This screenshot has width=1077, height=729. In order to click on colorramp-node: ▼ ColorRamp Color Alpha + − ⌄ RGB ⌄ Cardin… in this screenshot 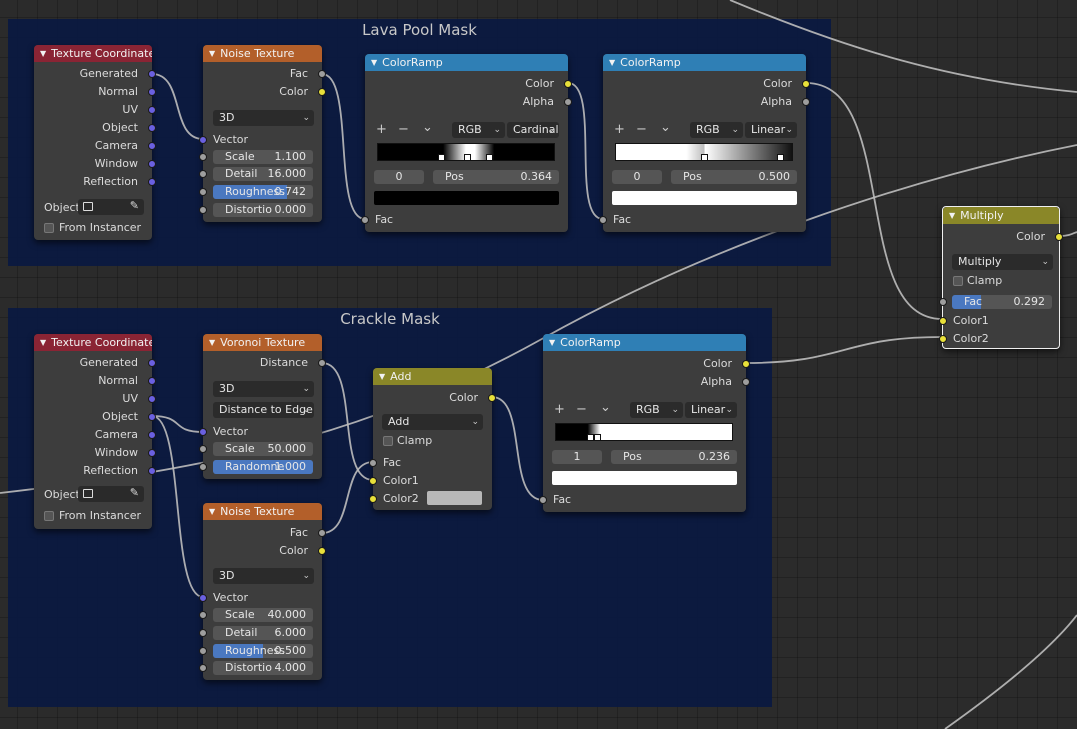, I will do `click(466, 143)`.